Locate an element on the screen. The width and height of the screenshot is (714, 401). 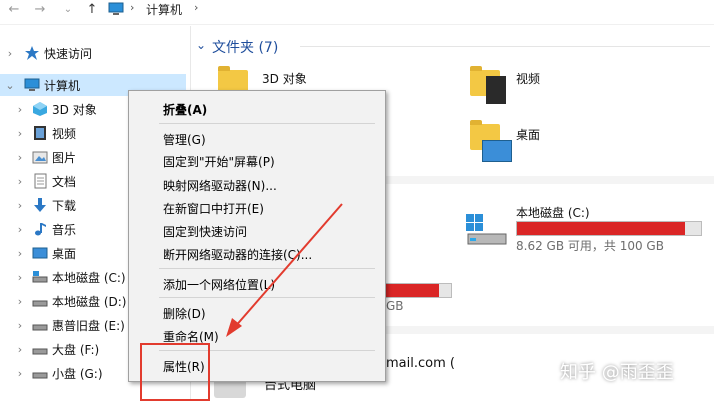
watermark: 知乎 @雨歪歪 is located at coordinates (617, 372).